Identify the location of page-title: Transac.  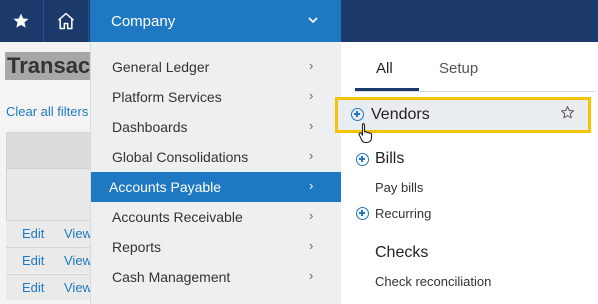
(47, 66).